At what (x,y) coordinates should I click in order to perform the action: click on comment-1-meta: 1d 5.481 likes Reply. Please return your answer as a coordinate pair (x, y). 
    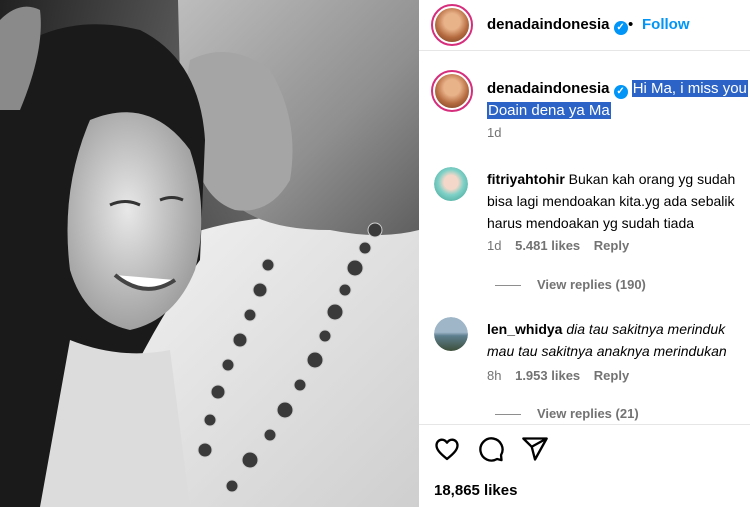
    Looking at the image, I should click on (558, 245).